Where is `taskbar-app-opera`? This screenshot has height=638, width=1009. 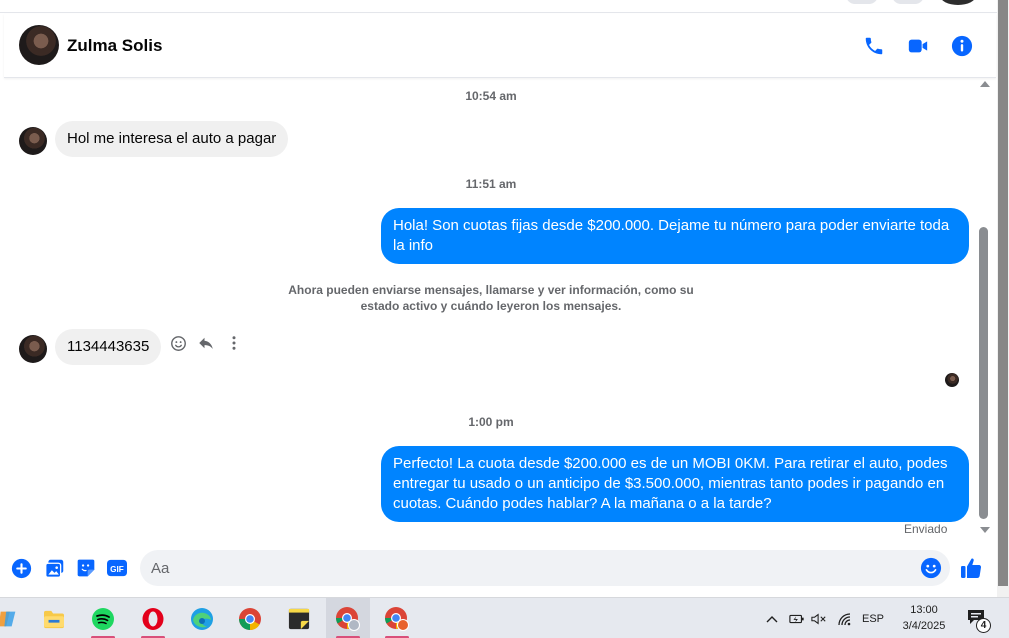 taskbar-app-opera is located at coordinates (153, 618).